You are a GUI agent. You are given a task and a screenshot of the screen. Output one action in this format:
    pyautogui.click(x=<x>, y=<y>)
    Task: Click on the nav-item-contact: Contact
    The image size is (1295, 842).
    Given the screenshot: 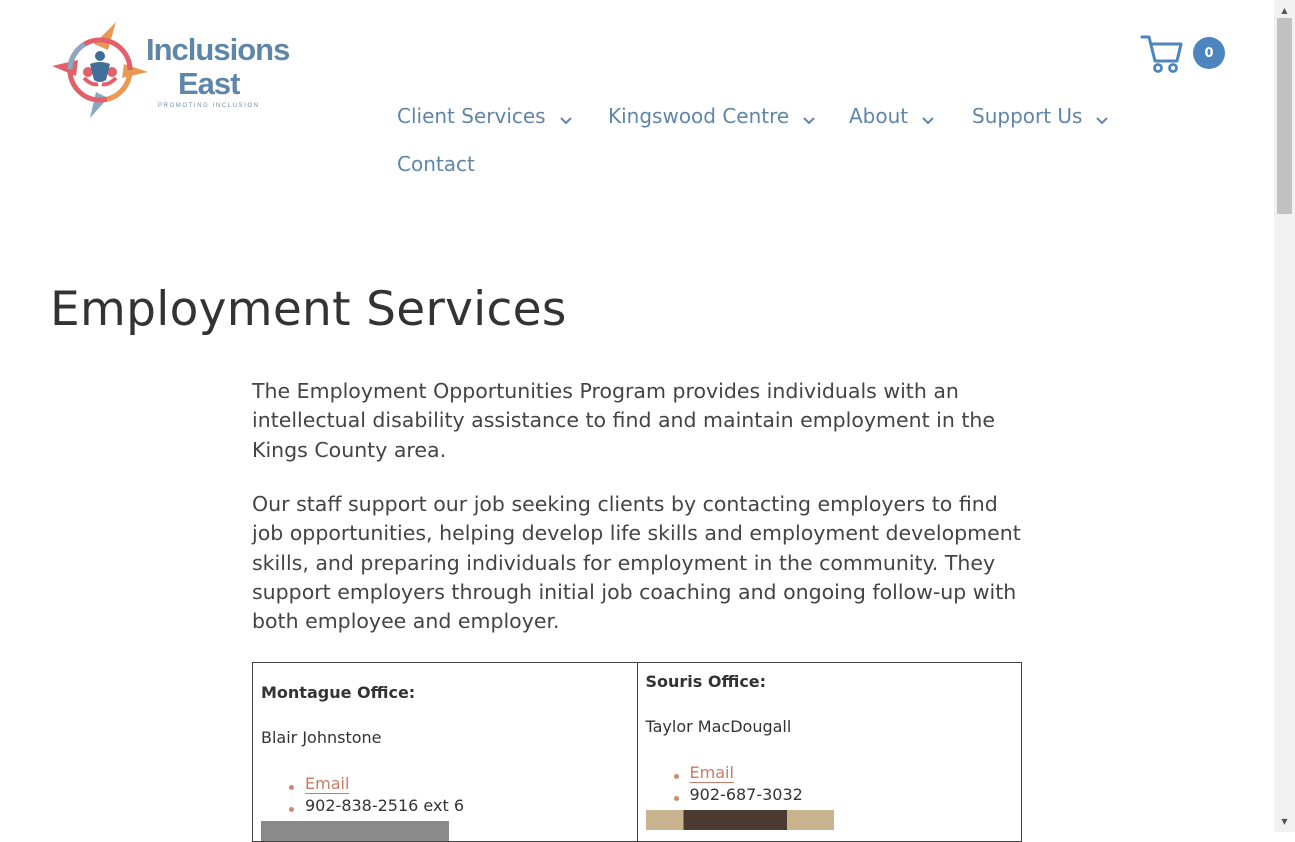 What is the action you would take?
    pyautogui.click(x=436, y=164)
    